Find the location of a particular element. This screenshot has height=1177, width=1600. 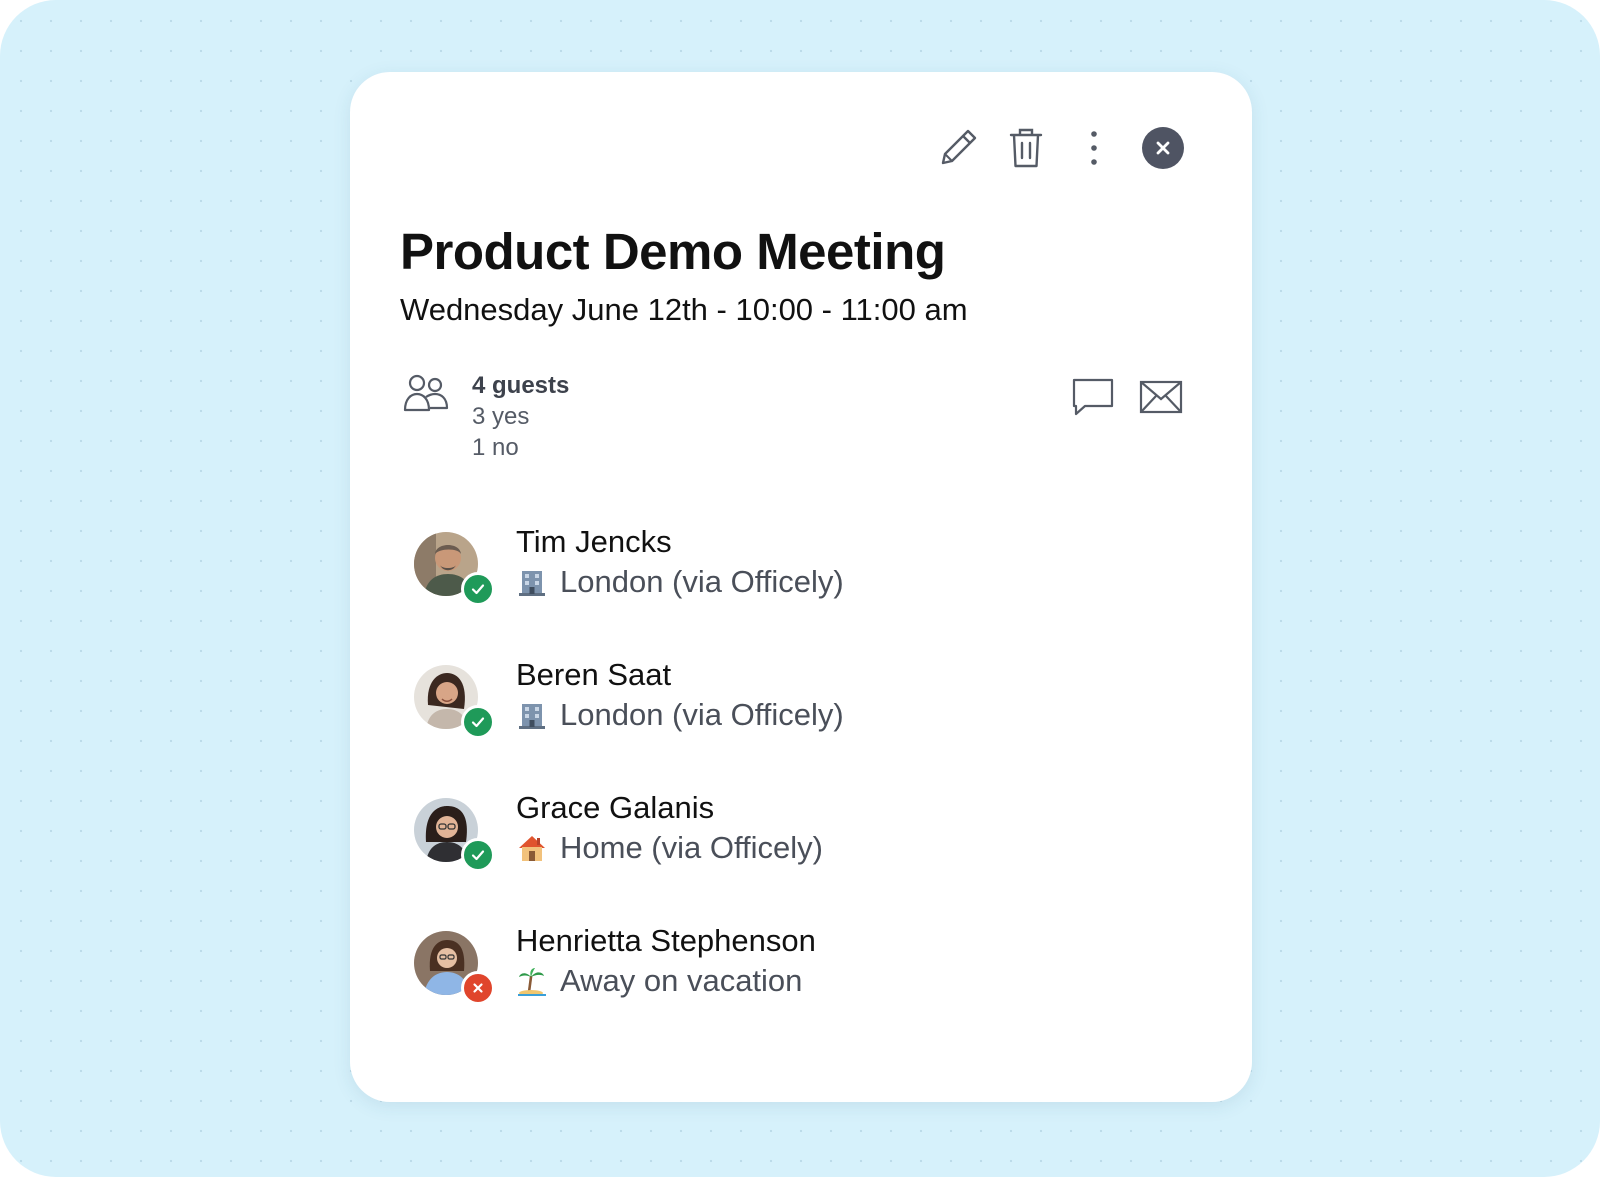

x-icon is located at coordinates (478, 988).